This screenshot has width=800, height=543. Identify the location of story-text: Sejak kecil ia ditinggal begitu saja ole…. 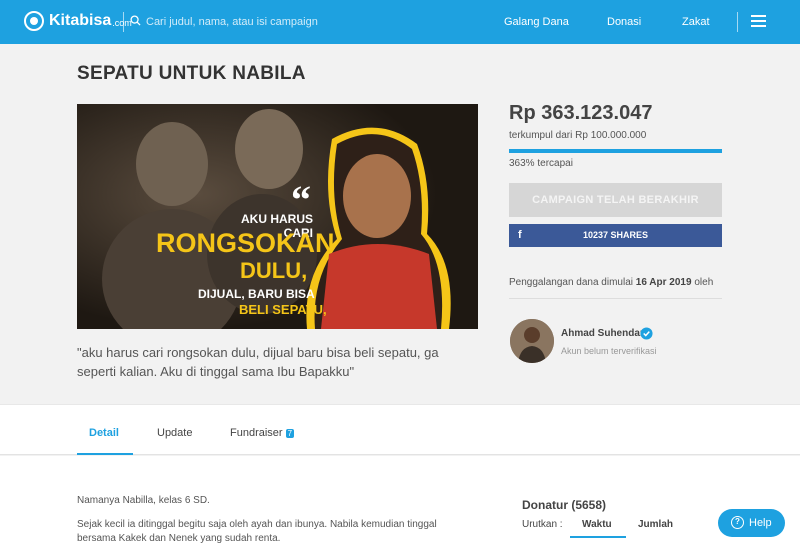
(257, 531).